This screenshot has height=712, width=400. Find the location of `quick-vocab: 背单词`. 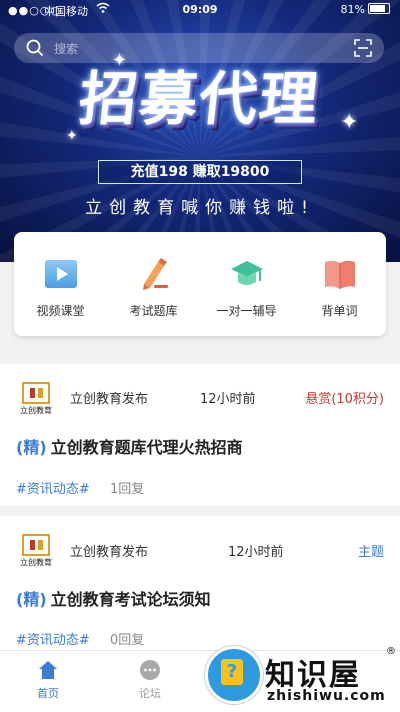

quick-vocab: 背单词 is located at coordinates (339, 287).